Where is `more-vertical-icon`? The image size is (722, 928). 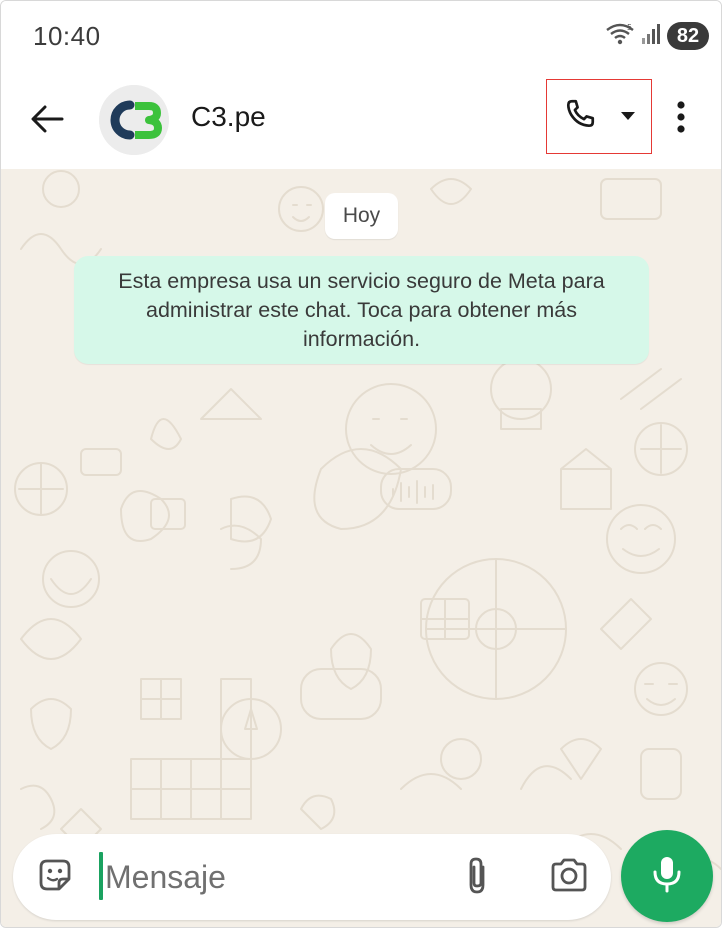 more-vertical-icon is located at coordinates (681, 119).